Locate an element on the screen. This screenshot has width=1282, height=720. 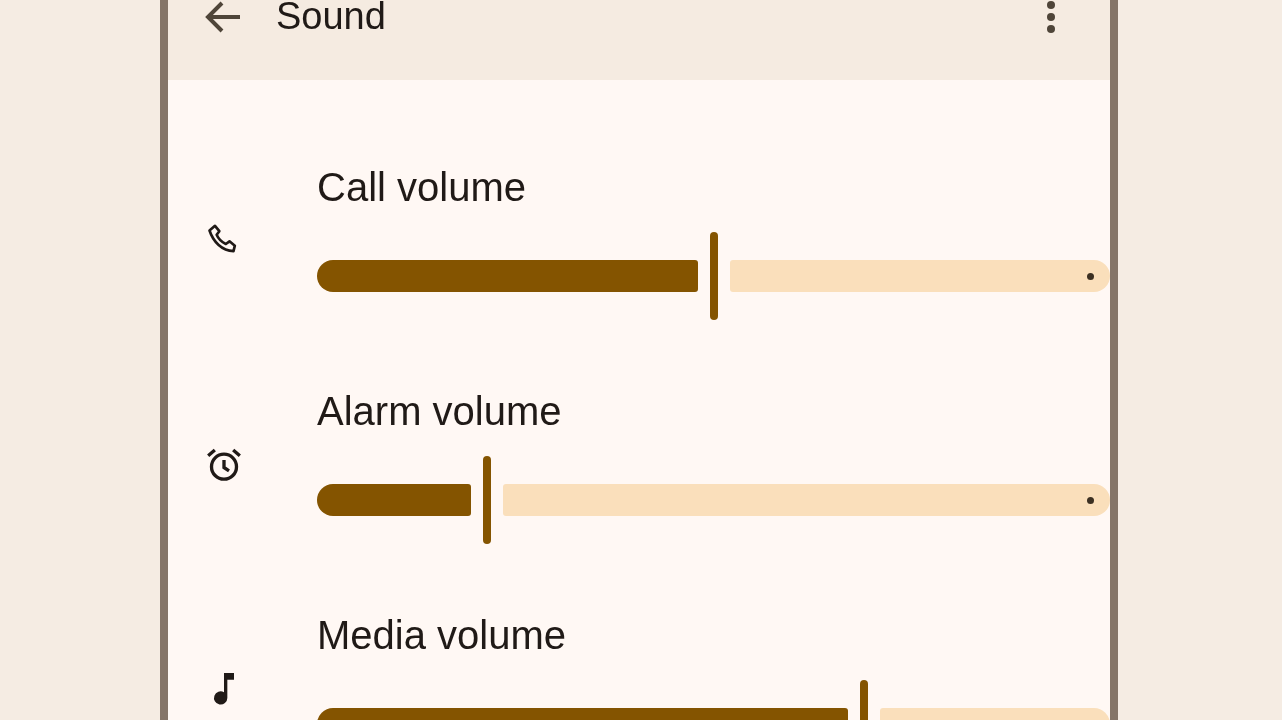
volume-label: Media volume is located at coordinates (442, 635).